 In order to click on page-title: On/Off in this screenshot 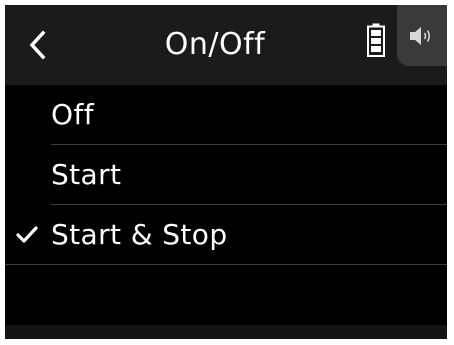, I will do `click(215, 44)`.